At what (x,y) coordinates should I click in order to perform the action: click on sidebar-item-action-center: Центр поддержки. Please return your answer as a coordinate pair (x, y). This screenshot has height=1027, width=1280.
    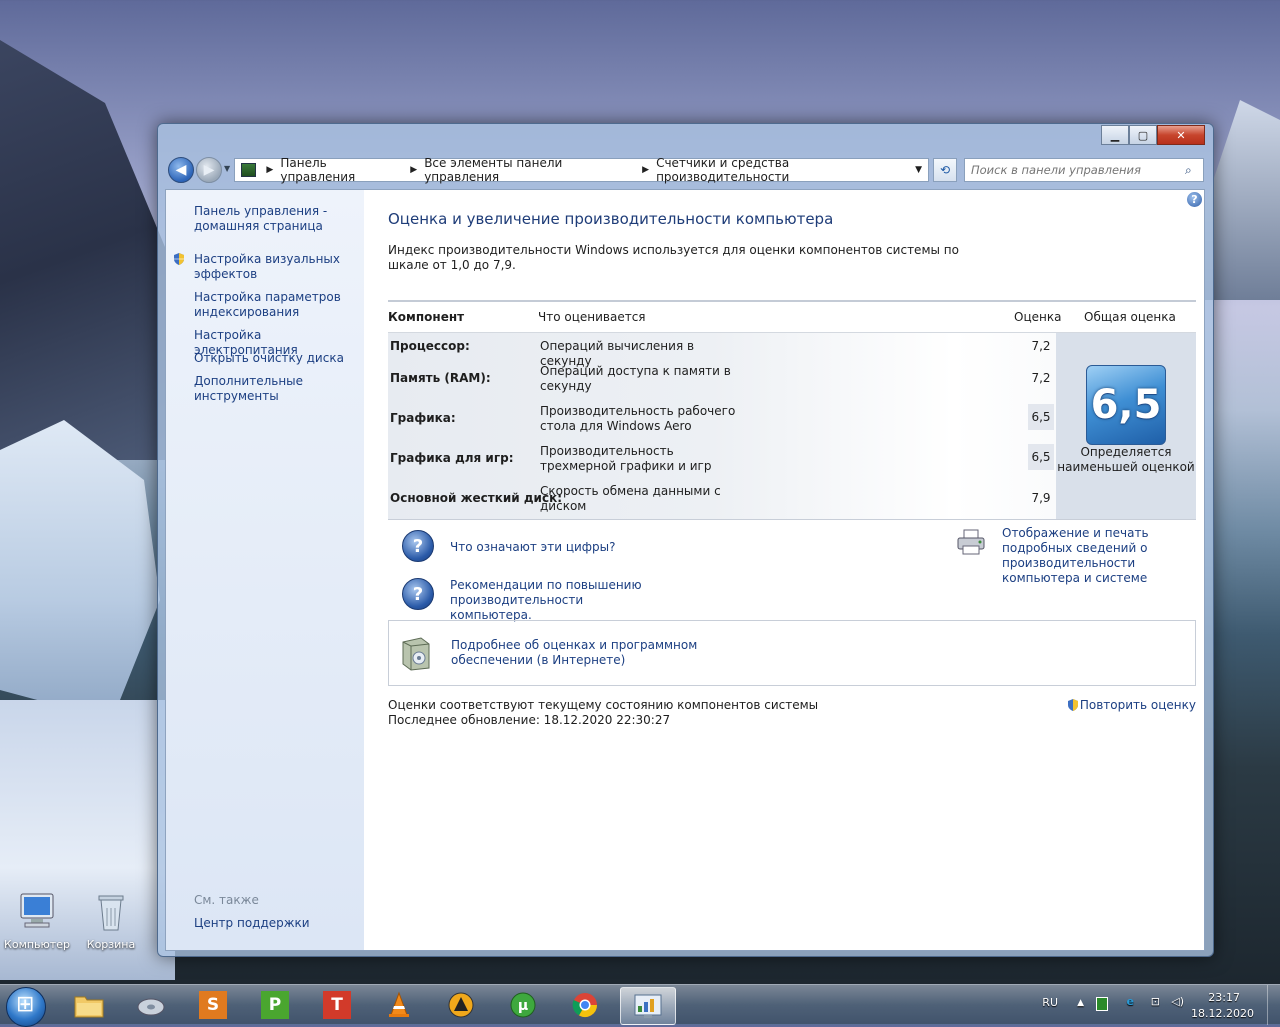
    Looking at the image, I should click on (252, 923).